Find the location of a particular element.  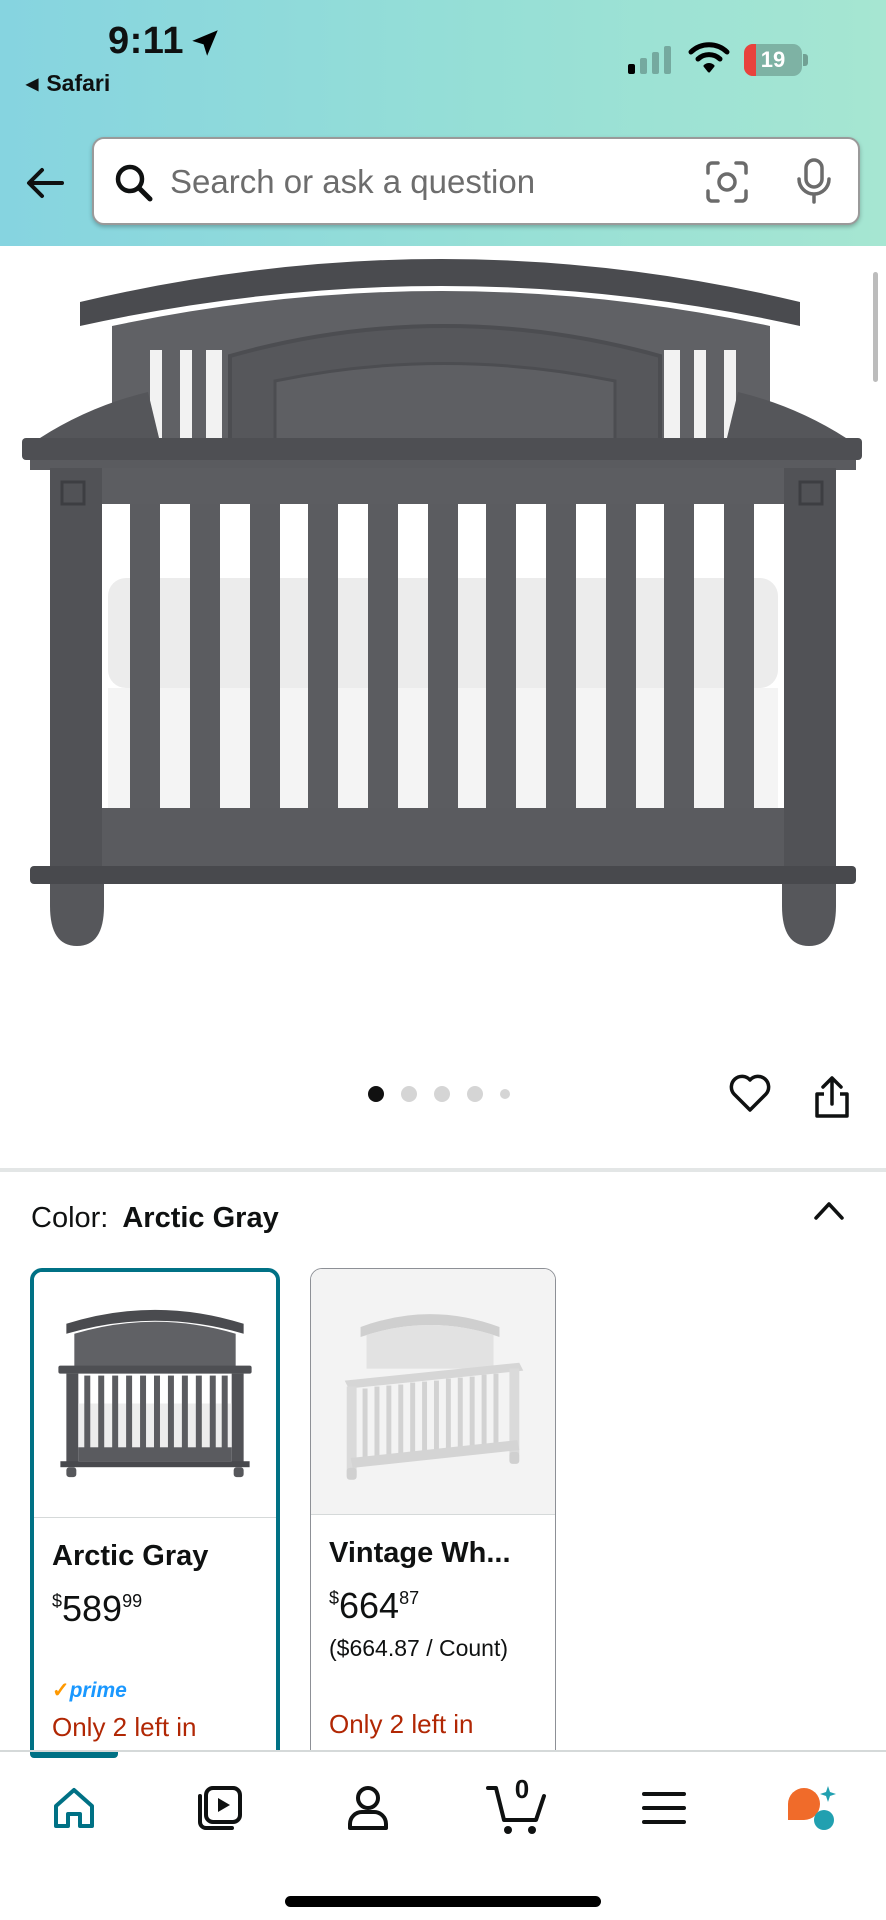

swatch-price: $58999 is located at coordinates (97, 1609).